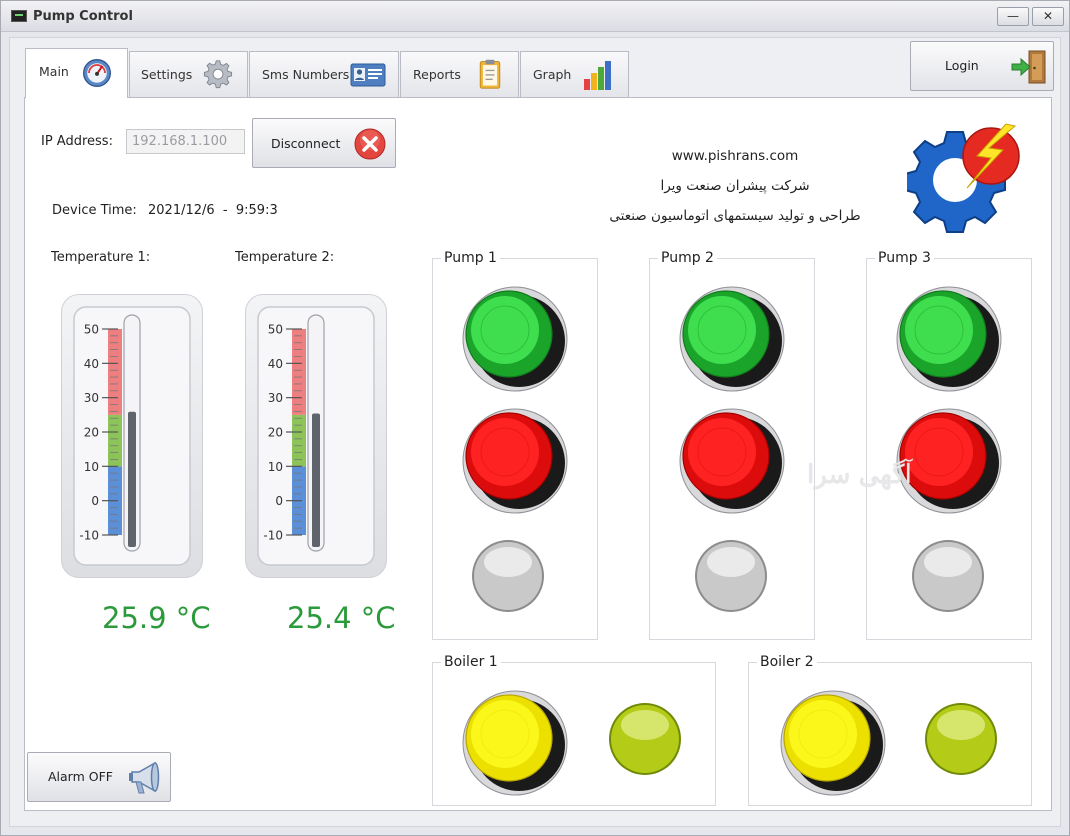  Describe the element at coordinates (890, 730) in the screenshot. I see `boiler-2-group: Boiler 2` at that location.